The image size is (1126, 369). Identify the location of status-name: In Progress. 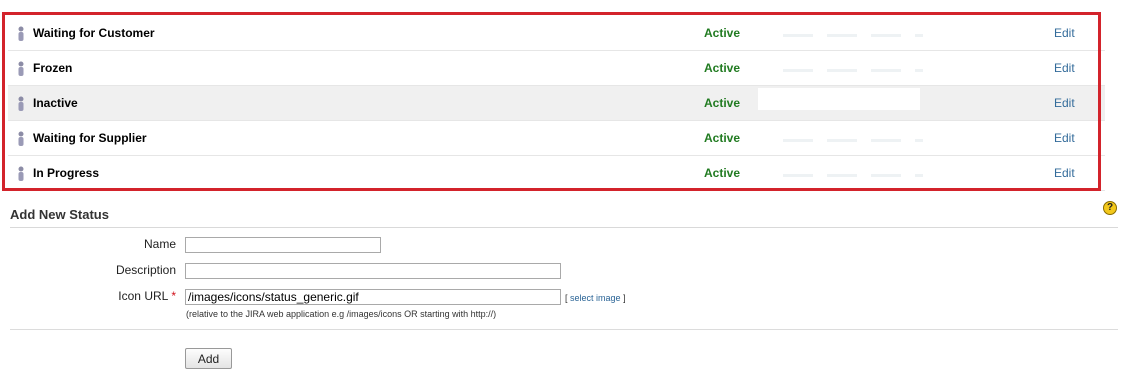
(66, 173).